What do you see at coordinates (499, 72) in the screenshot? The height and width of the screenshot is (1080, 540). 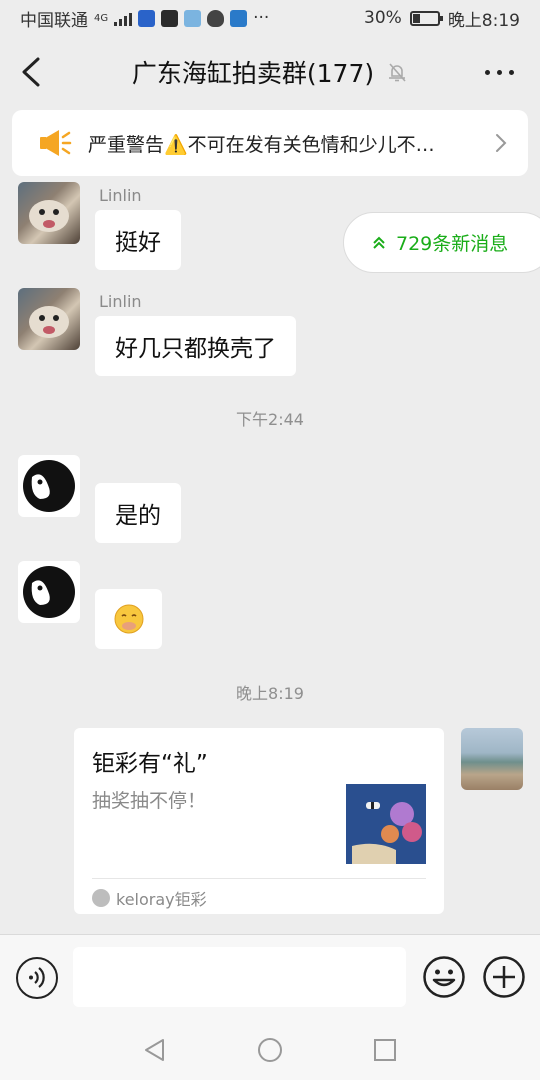 I see `more-dots-icon` at bounding box center [499, 72].